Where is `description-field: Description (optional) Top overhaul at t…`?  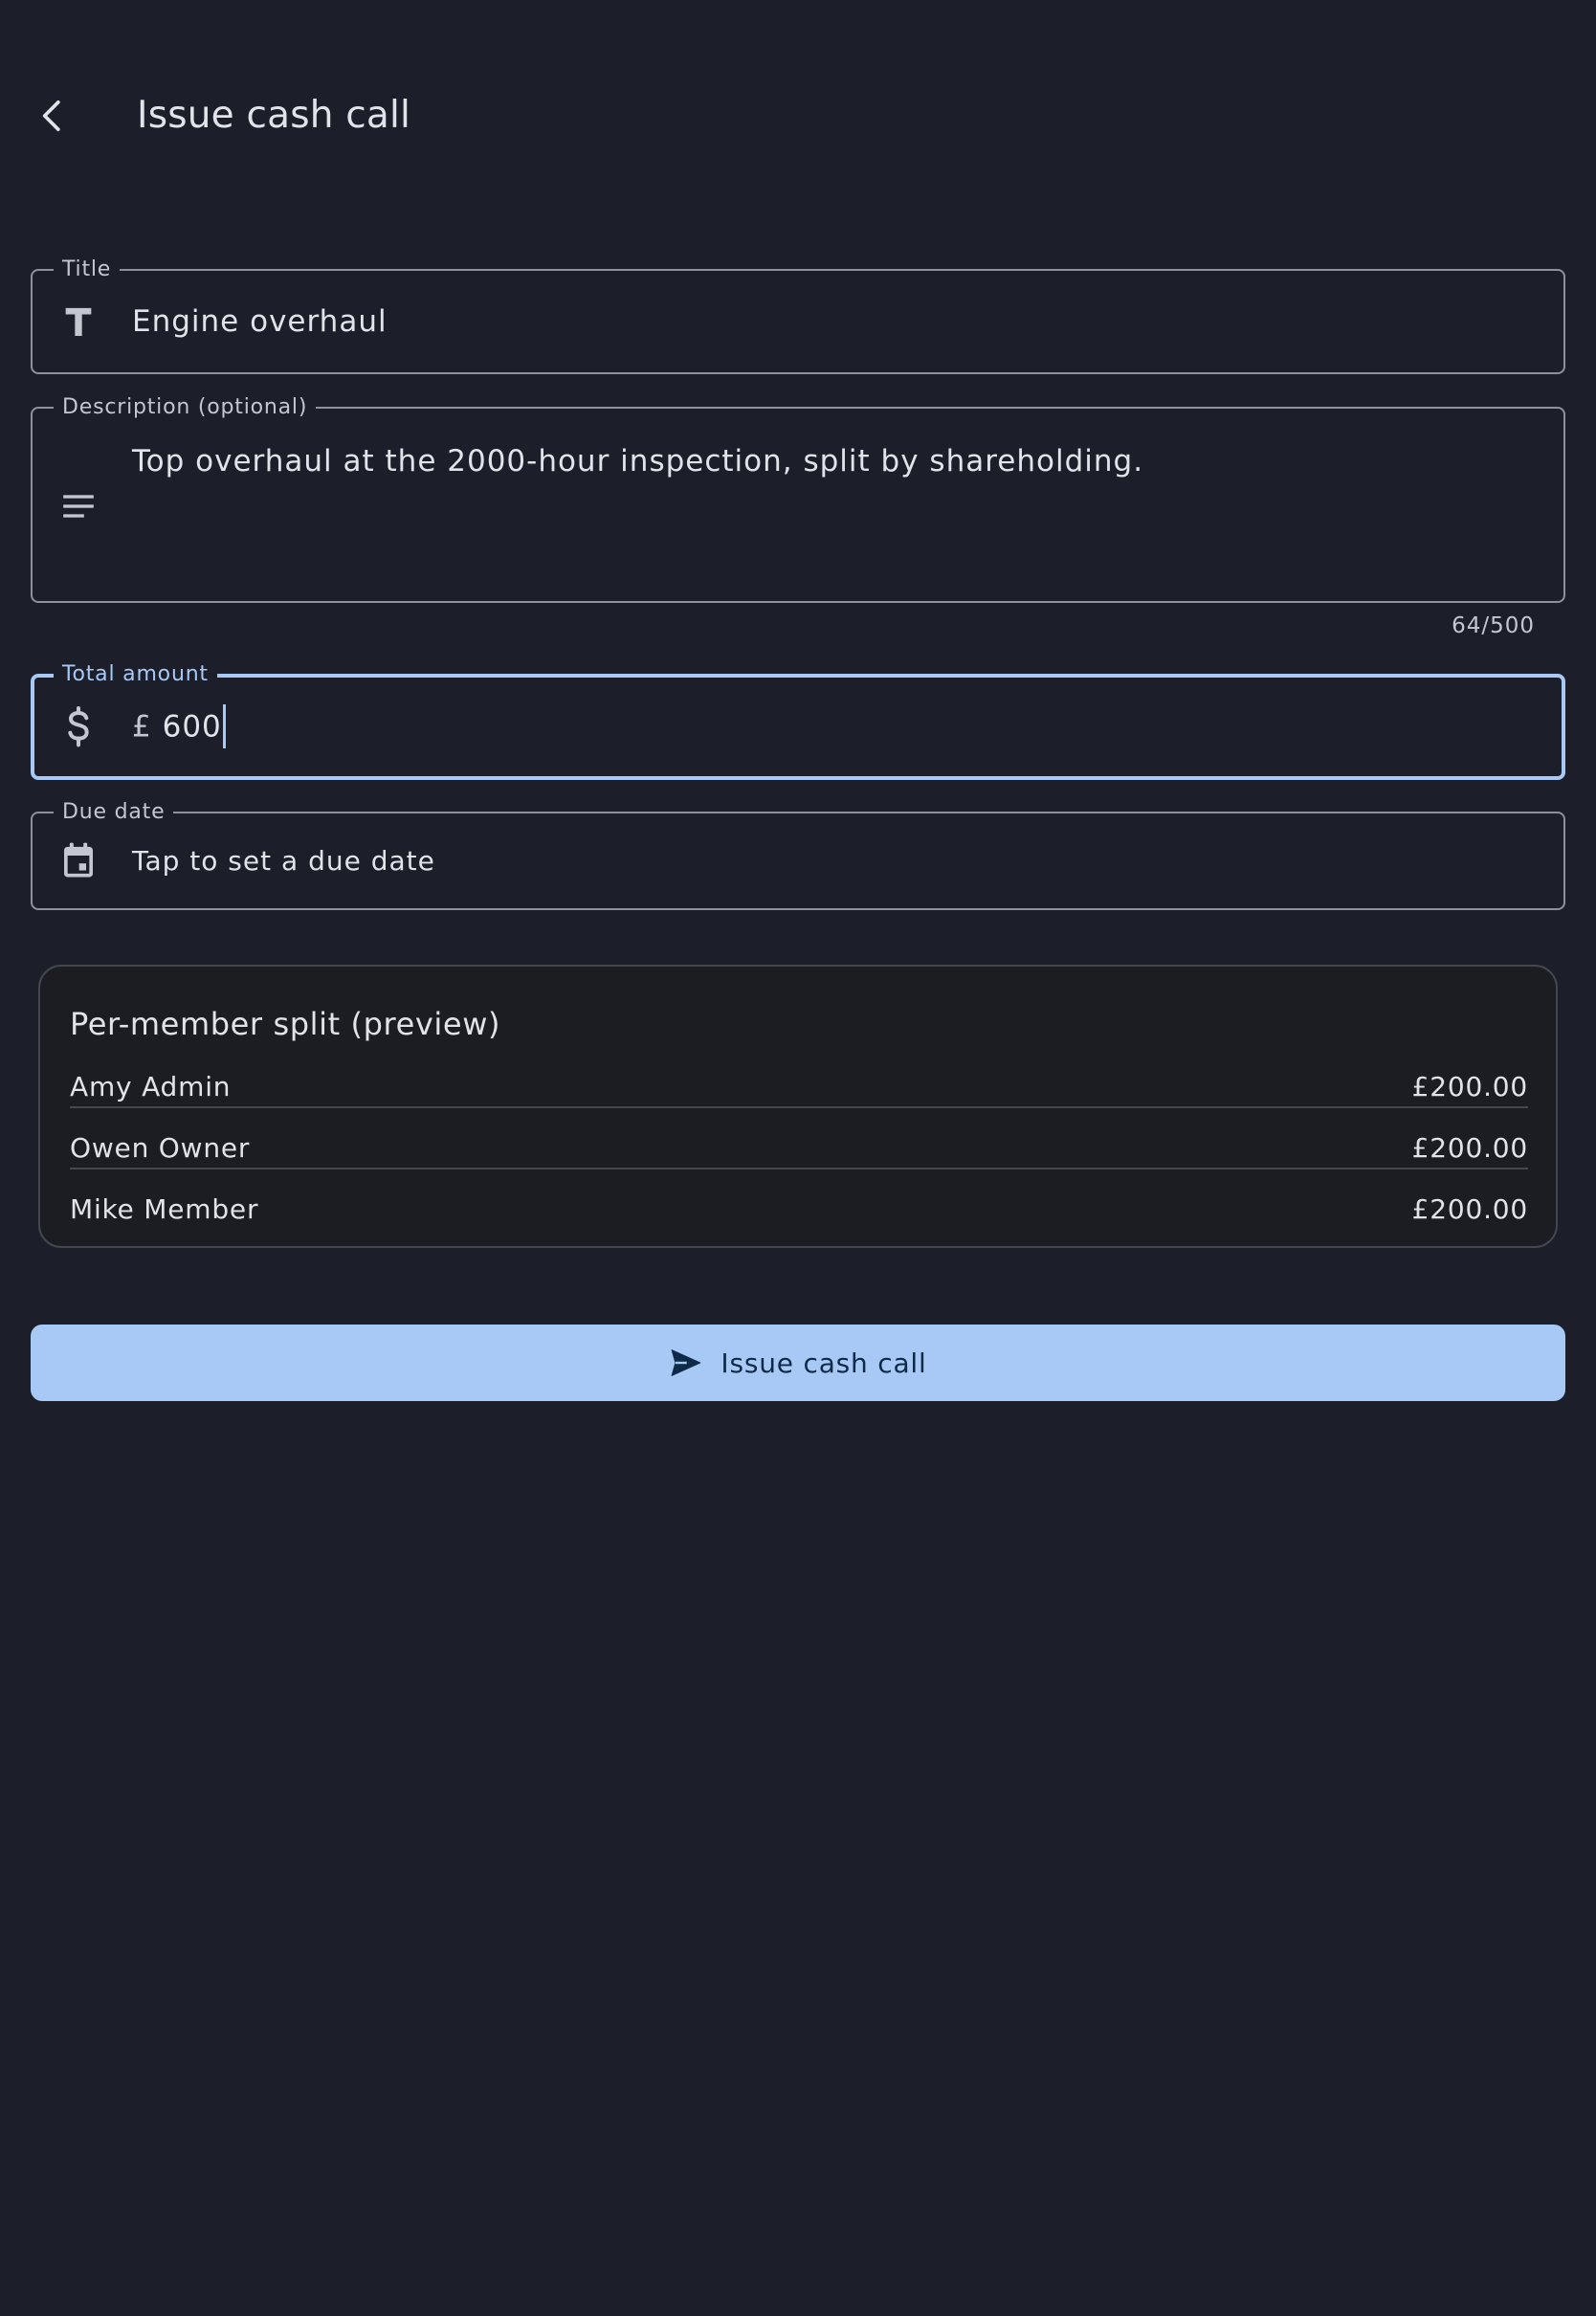 description-field: Description (optional) Top overhaul at t… is located at coordinates (798, 499).